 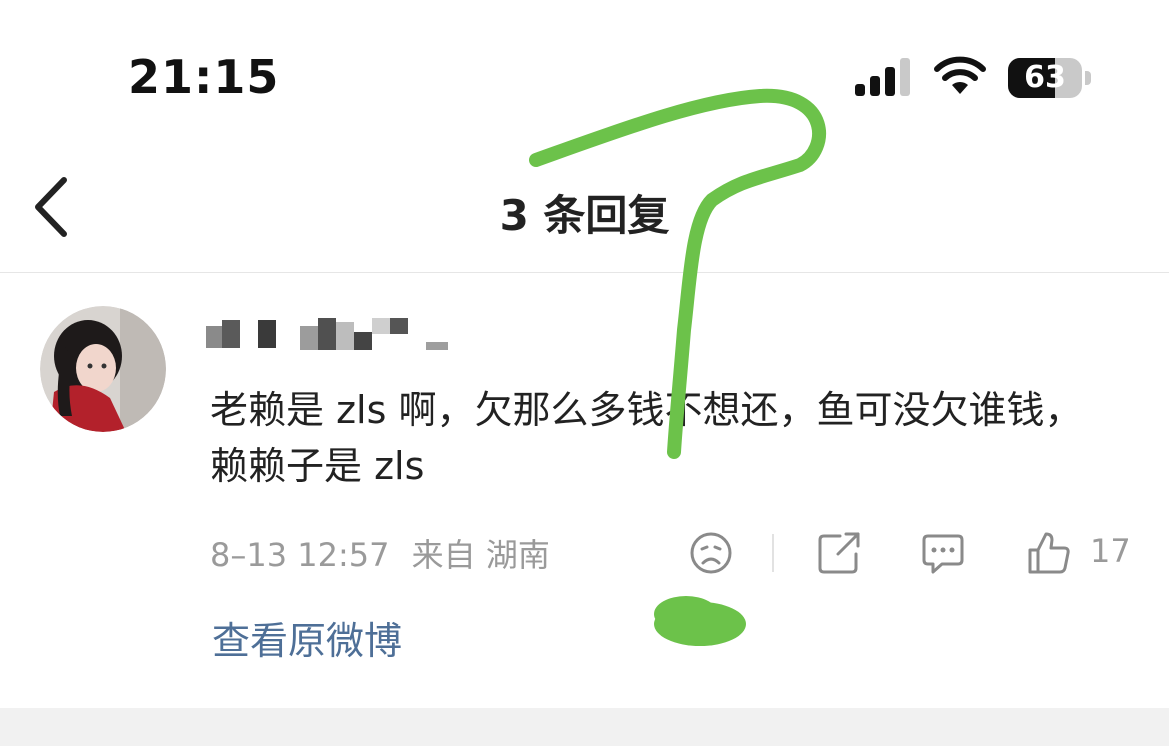 I want to click on status-time: 21:15, so click(x=204, y=77).